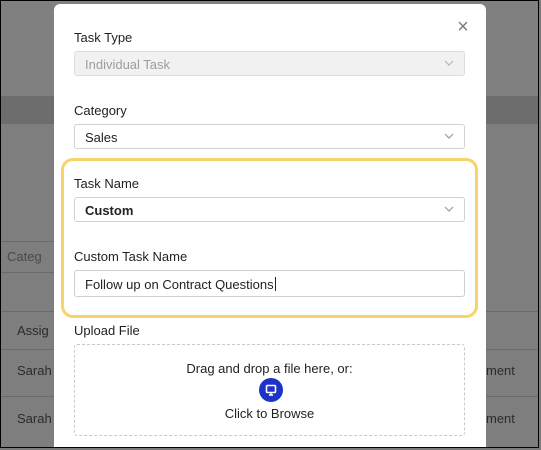  Describe the element at coordinates (269, 209) in the screenshot. I see `task-name-select: Custom` at that location.